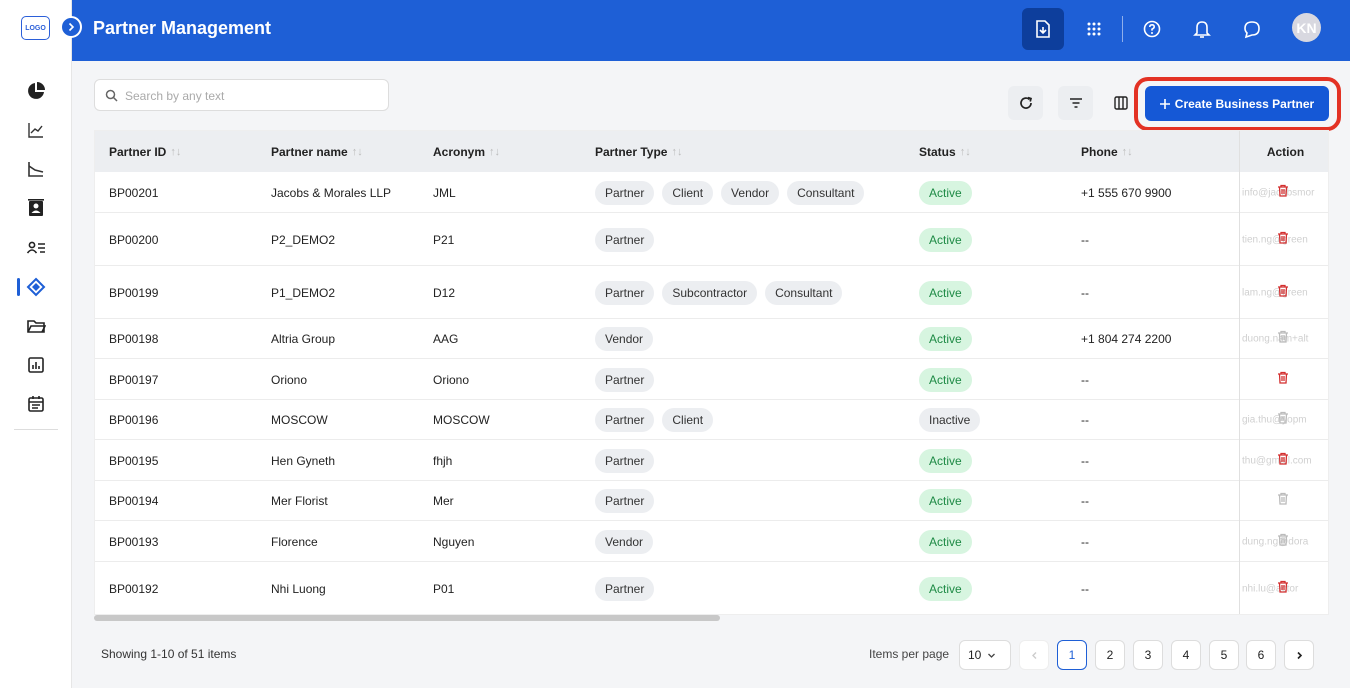 This screenshot has height=688, width=1350. I want to click on sidebar-item-contacts, so click(36, 208).